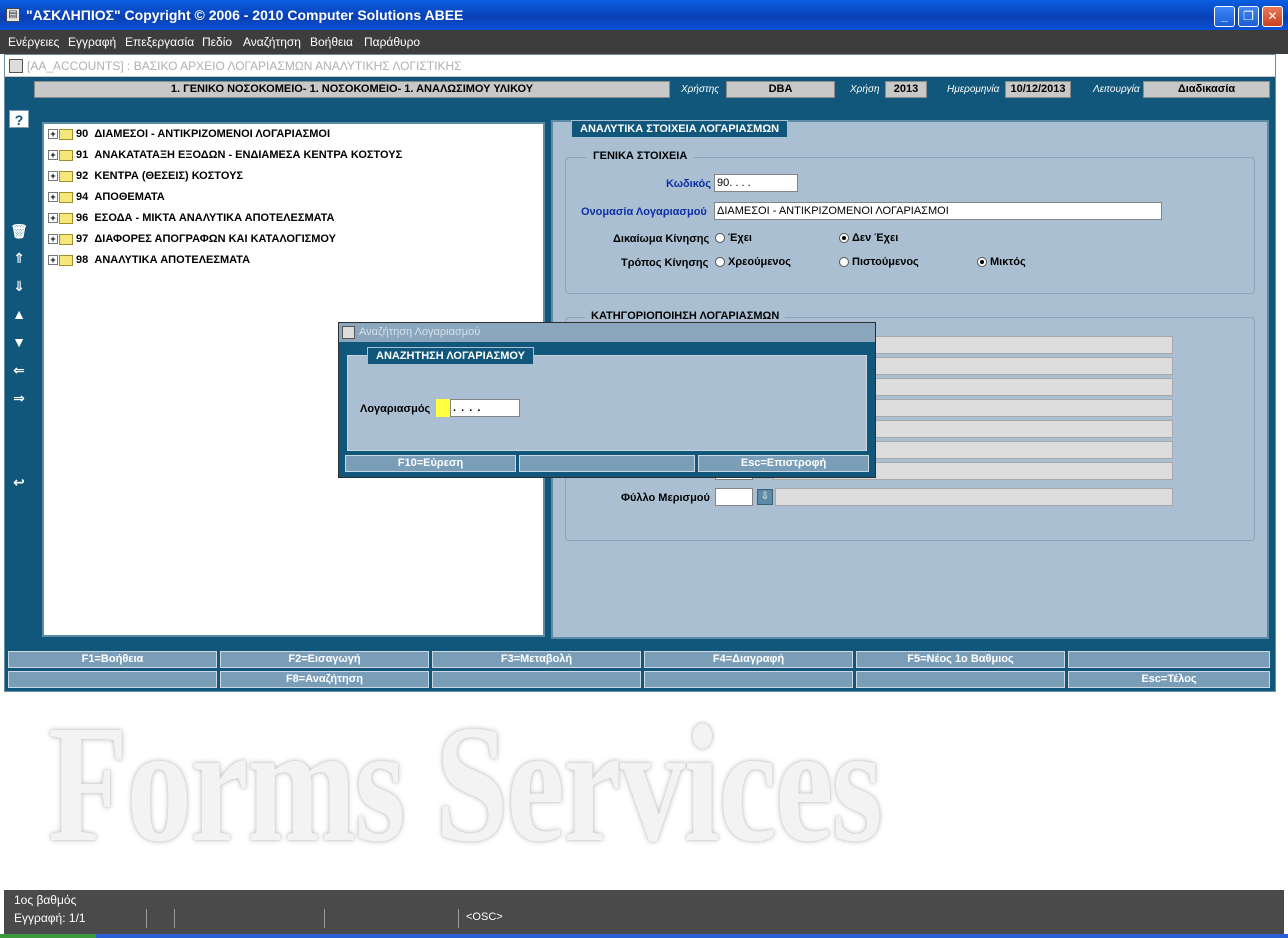 This screenshot has height=938, width=1288. Describe the element at coordinates (756, 183) in the screenshot. I see `code-field: 90. . . .` at that location.